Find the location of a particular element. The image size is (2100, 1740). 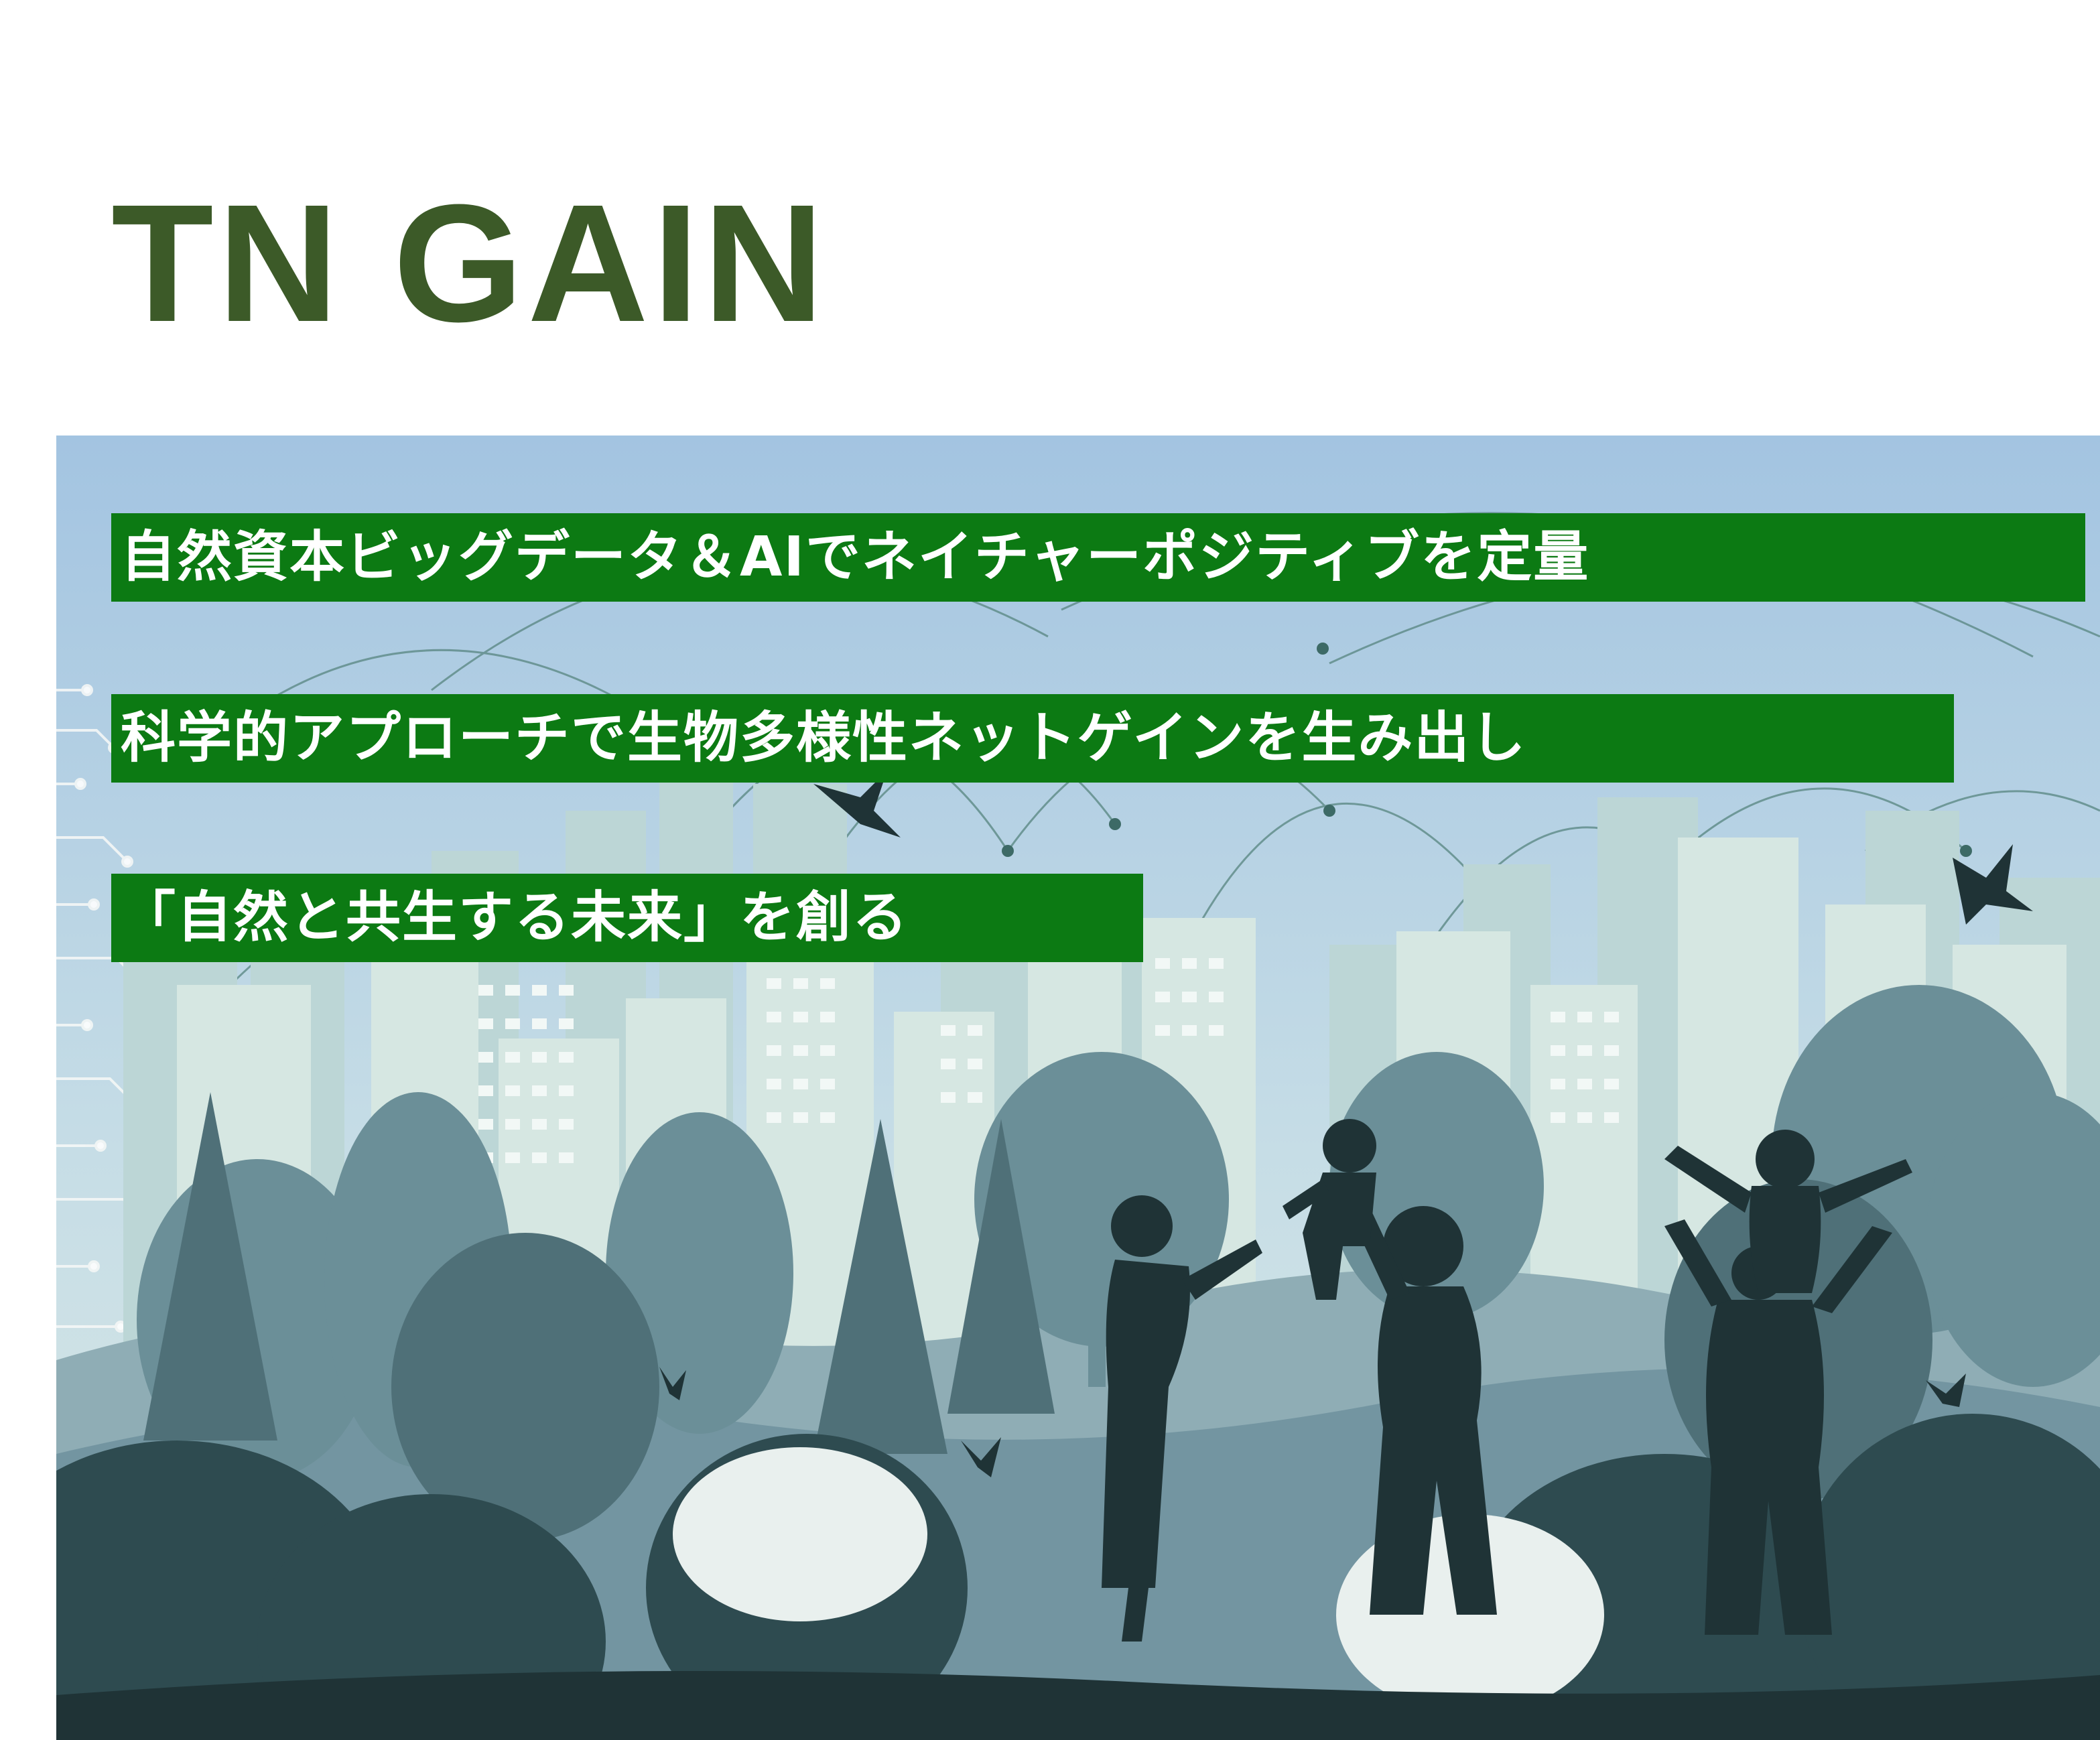

brand-title: TN GAIN is located at coordinates (469, 263).